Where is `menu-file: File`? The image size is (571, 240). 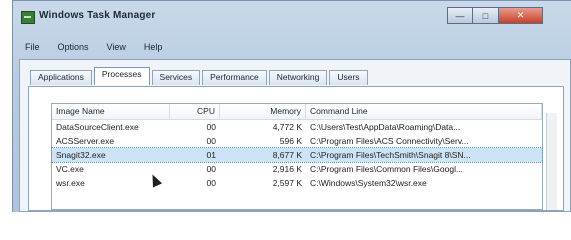
menu-file: File is located at coordinates (32, 49).